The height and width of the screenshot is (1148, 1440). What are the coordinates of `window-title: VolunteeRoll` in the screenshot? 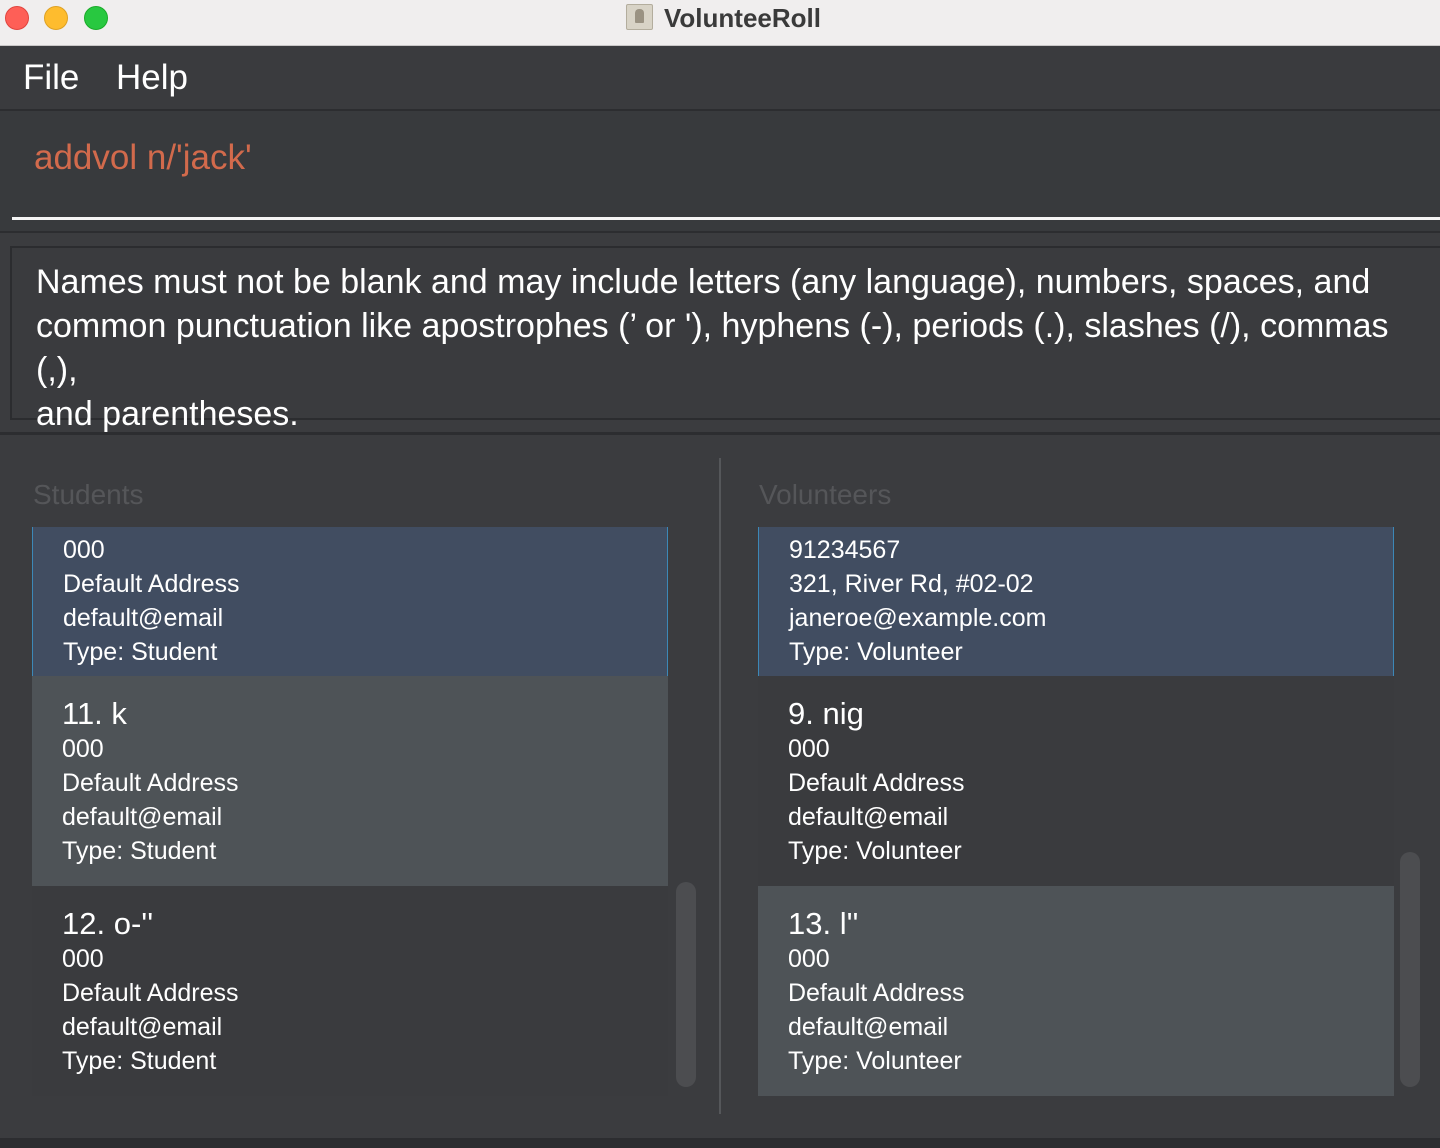 It's located at (742, 18).